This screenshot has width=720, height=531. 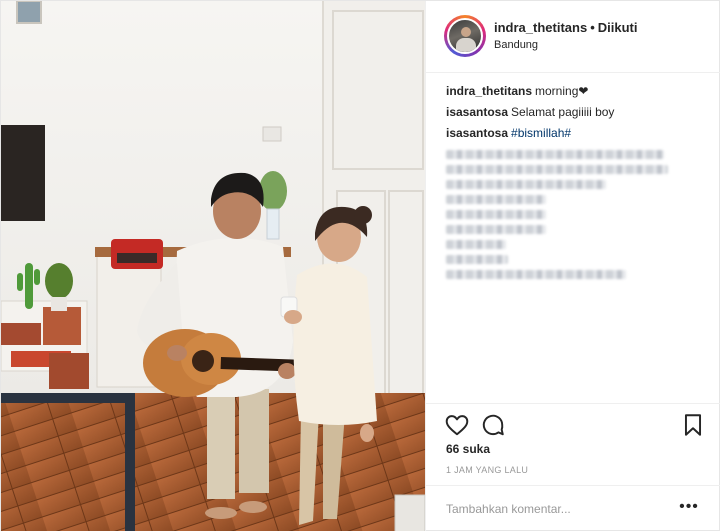 I want to click on add-comment-bar: •••, so click(x=573, y=508).